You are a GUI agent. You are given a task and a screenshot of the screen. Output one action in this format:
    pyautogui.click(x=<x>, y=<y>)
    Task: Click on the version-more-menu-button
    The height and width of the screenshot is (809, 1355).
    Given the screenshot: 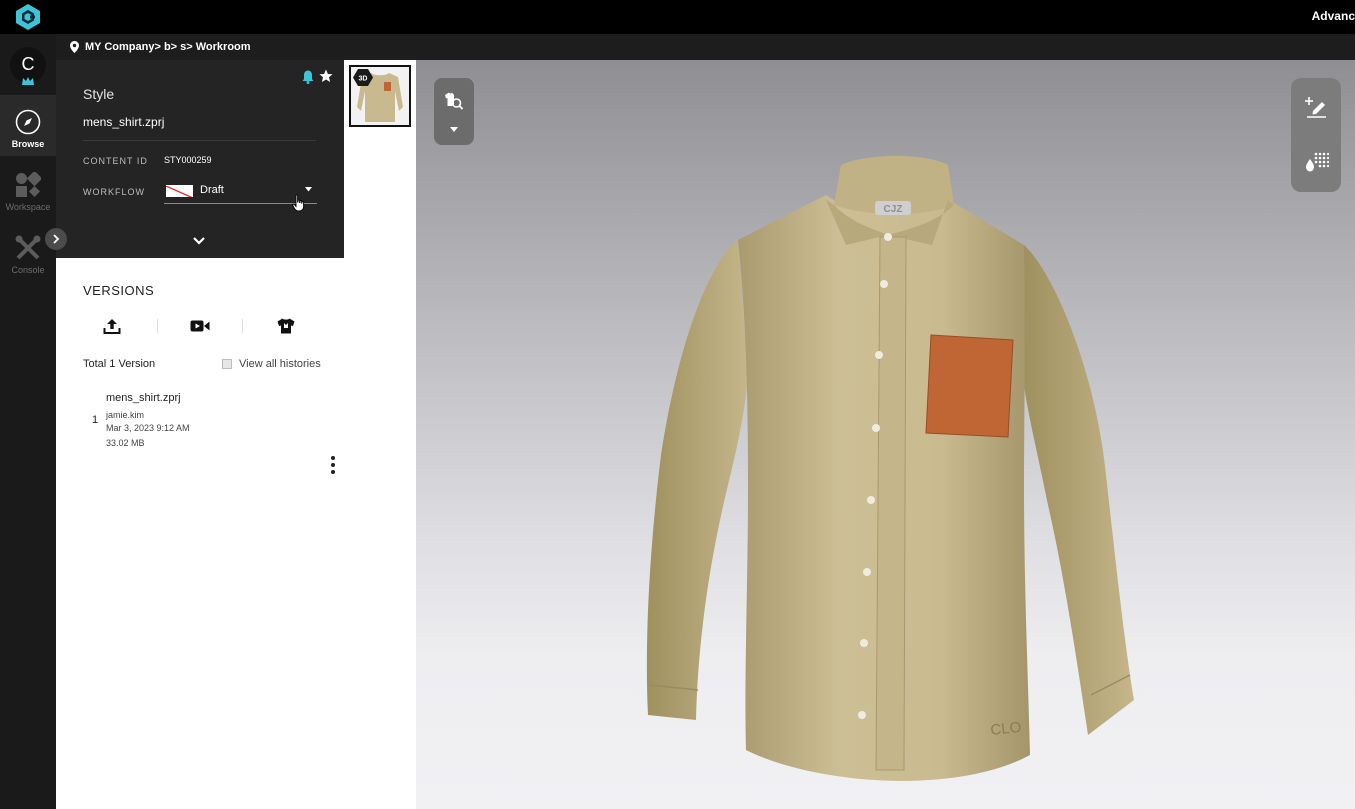 What is the action you would take?
    pyautogui.click(x=333, y=466)
    